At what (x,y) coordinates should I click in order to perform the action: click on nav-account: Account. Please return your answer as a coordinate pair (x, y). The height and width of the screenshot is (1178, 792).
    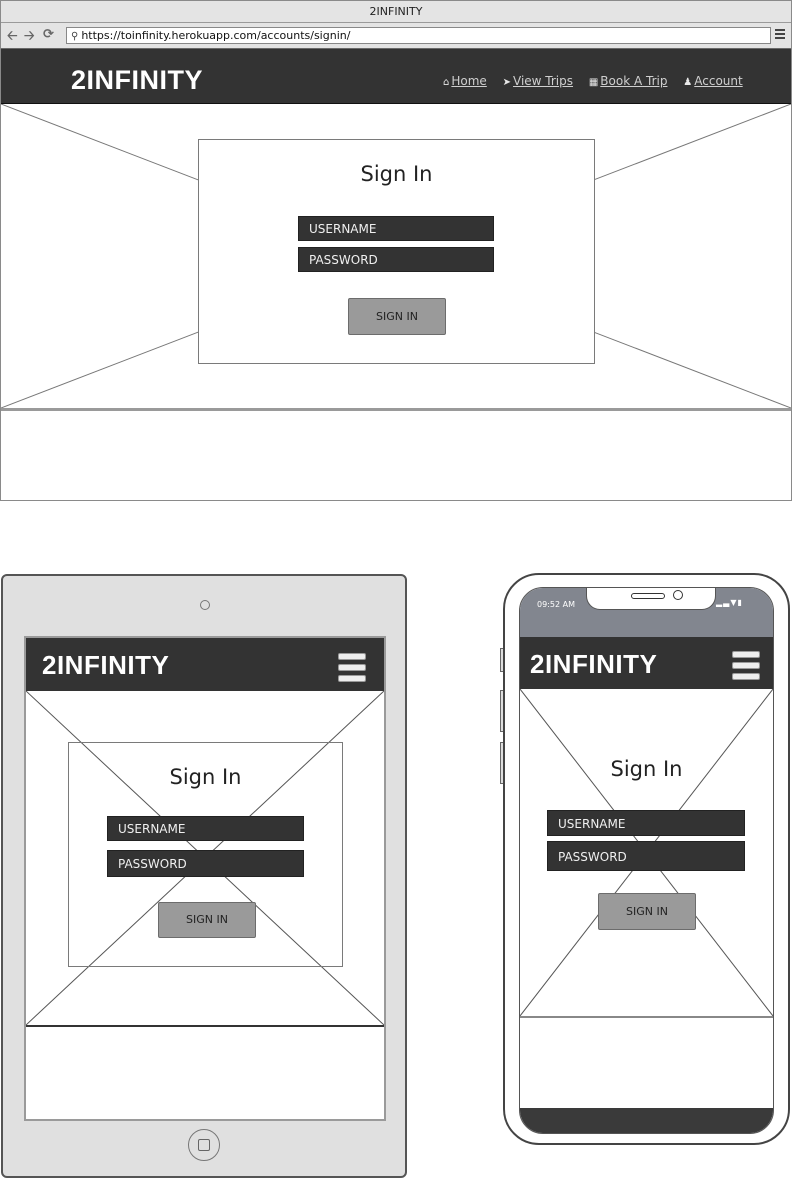
    Looking at the image, I should click on (718, 81).